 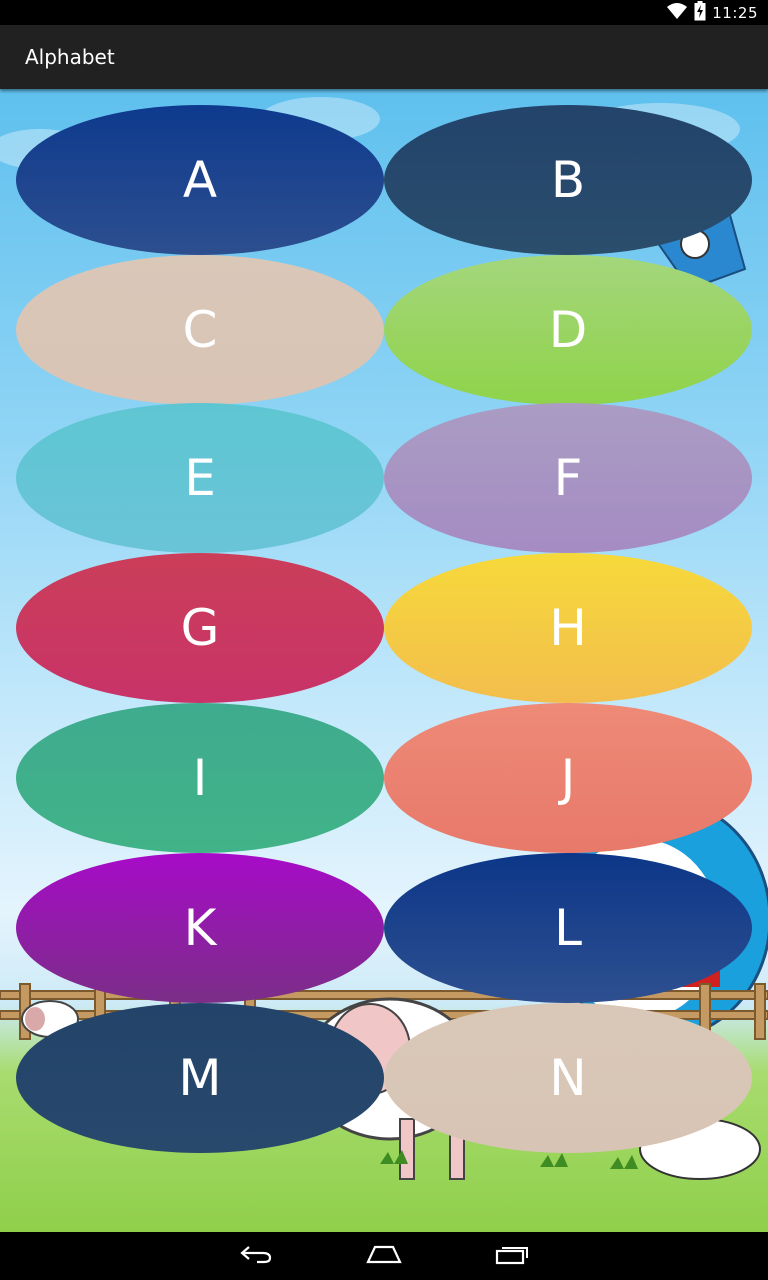 I want to click on back-button, so click(x=256, y=1256).